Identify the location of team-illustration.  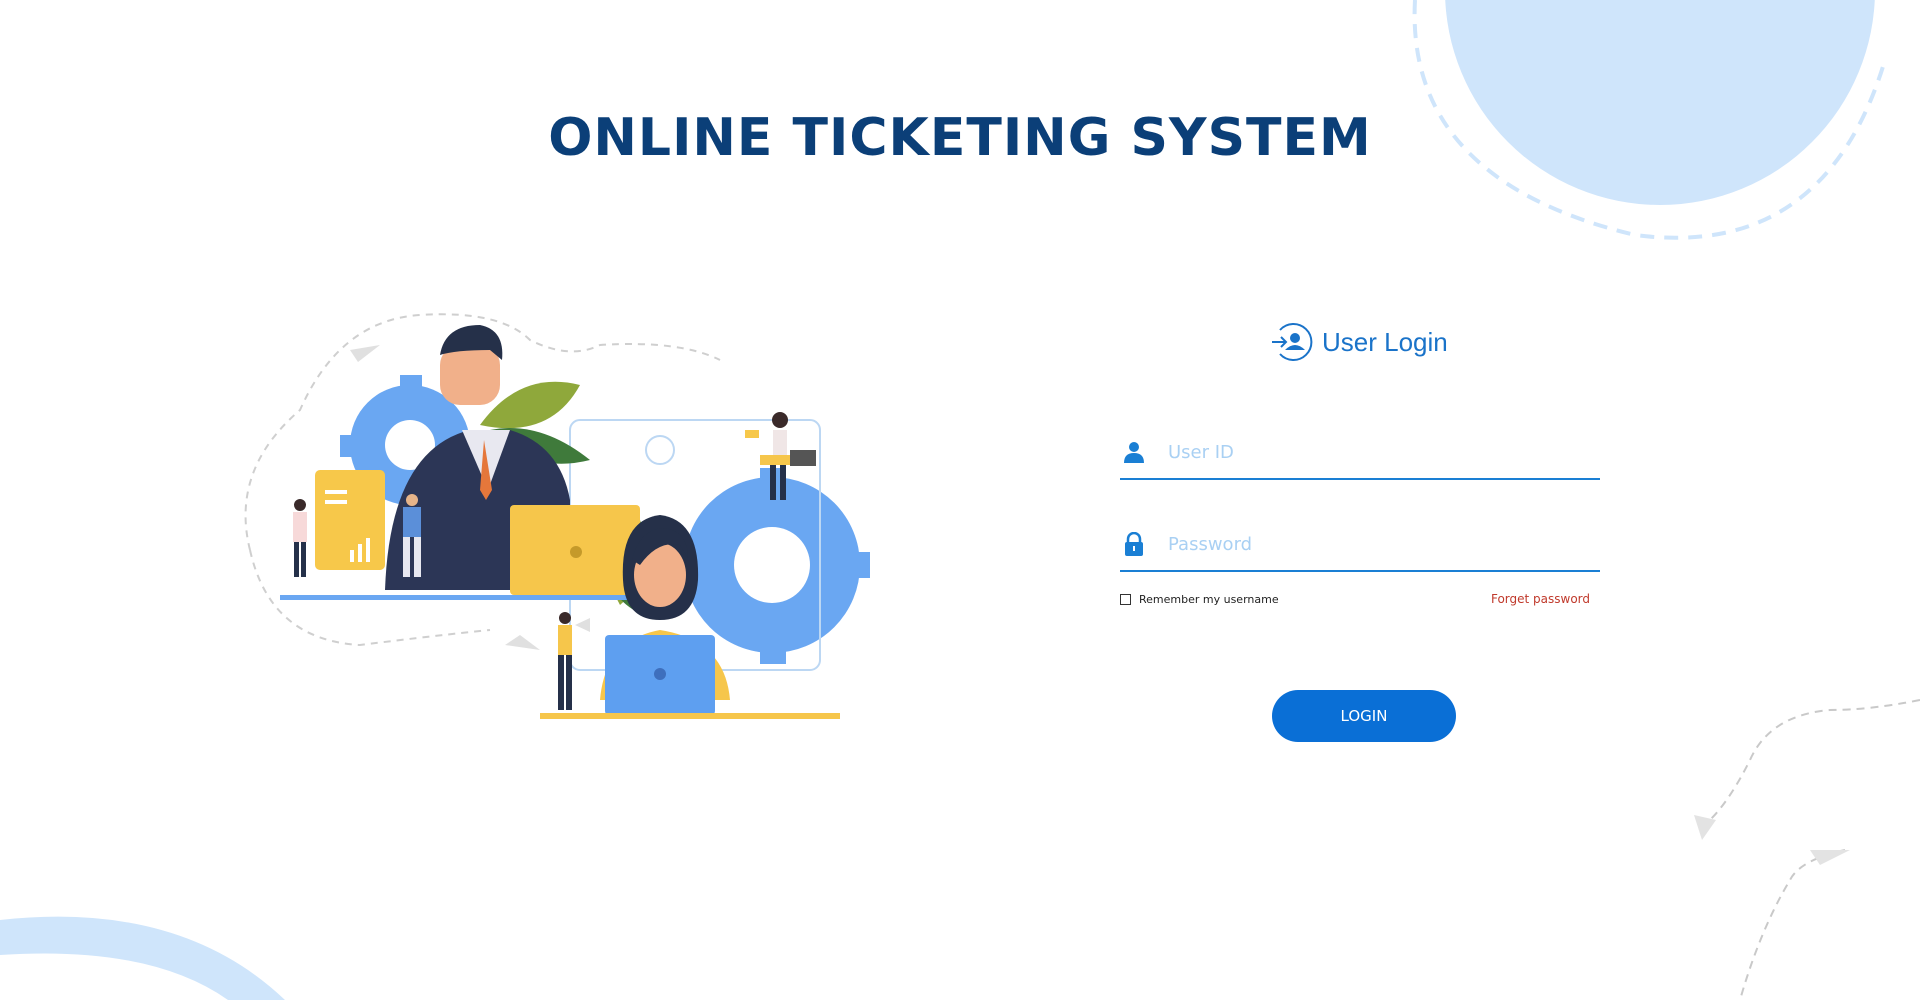
(557, 516).